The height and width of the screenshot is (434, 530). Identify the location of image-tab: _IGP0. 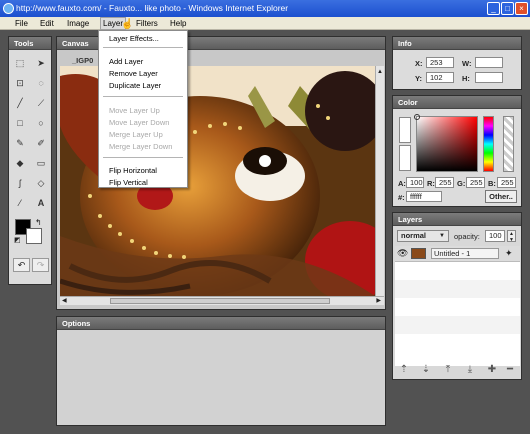
(82, 60).